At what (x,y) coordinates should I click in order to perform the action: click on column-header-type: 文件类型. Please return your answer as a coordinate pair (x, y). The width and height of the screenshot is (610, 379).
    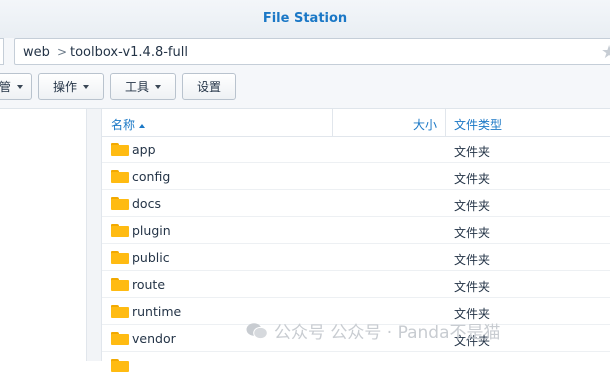
    Looking at the image, I should click on (478, 124).